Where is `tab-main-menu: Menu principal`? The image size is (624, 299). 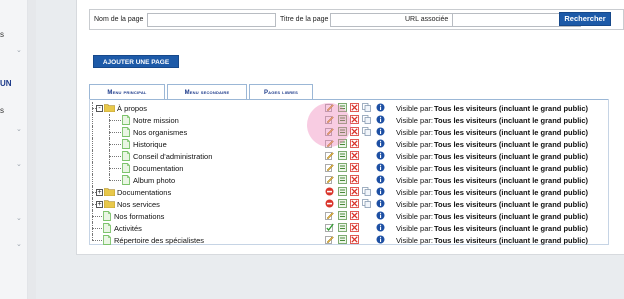 tab-main-menu: Menu principal is located at coordinates (127, 92).